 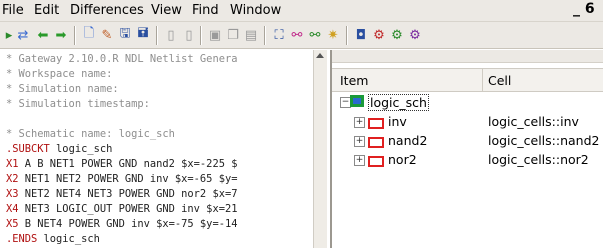 I want to click on save-icon: 🖫, so click(x=125, y=35).